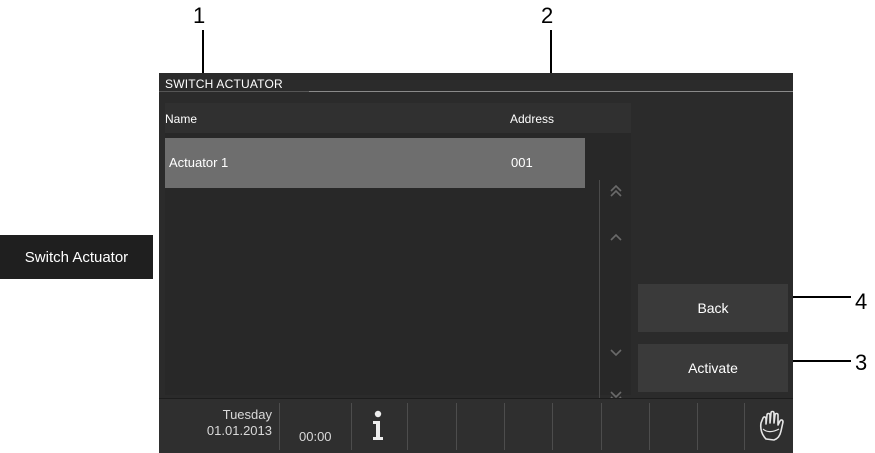  What do you see at coordinates (199, 15) in the screenshot?
I see `callout-1: 1` at bounding box center [199, 15].